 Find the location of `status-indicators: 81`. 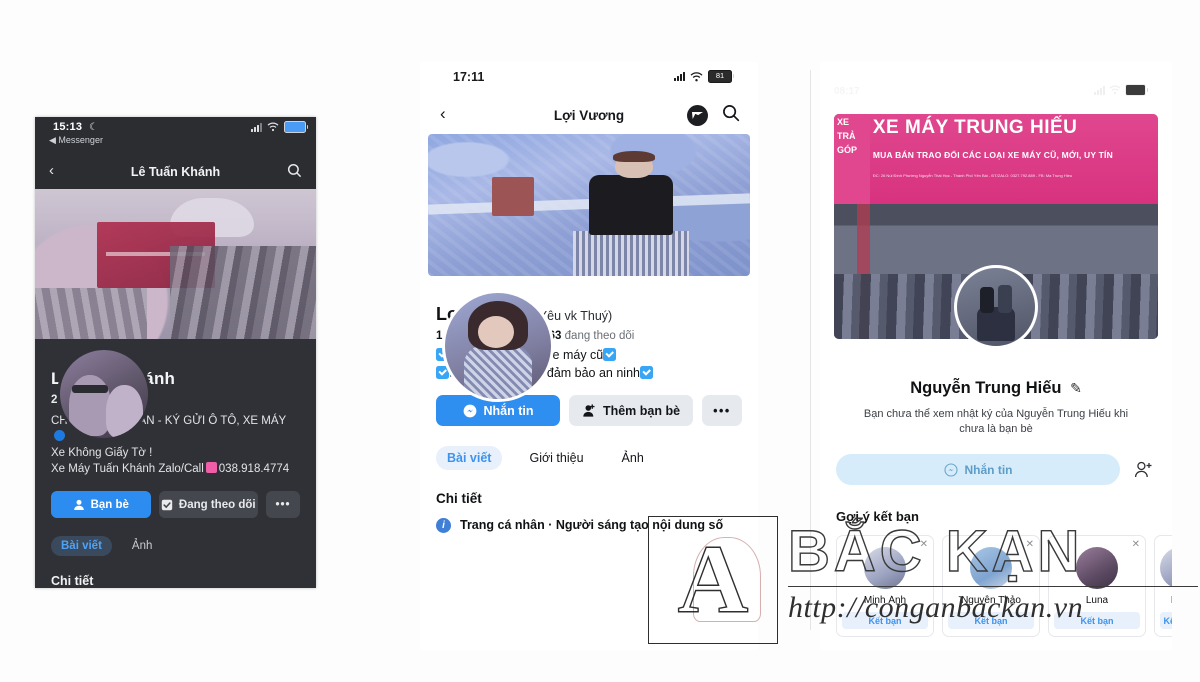

status-indicators: 81 is located at coordinates (704, 76).